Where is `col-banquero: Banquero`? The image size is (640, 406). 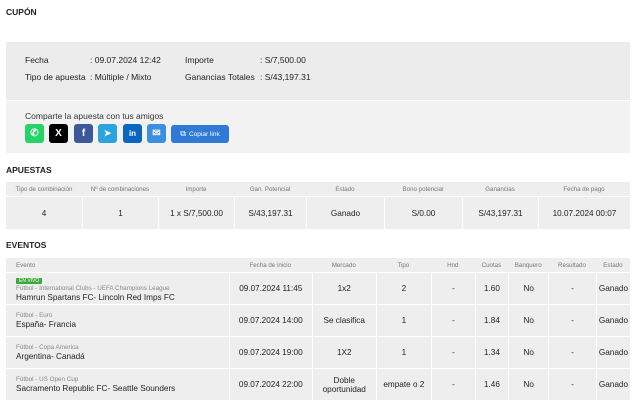
col-banquero: Banquero is located at coordinates (528, 265).